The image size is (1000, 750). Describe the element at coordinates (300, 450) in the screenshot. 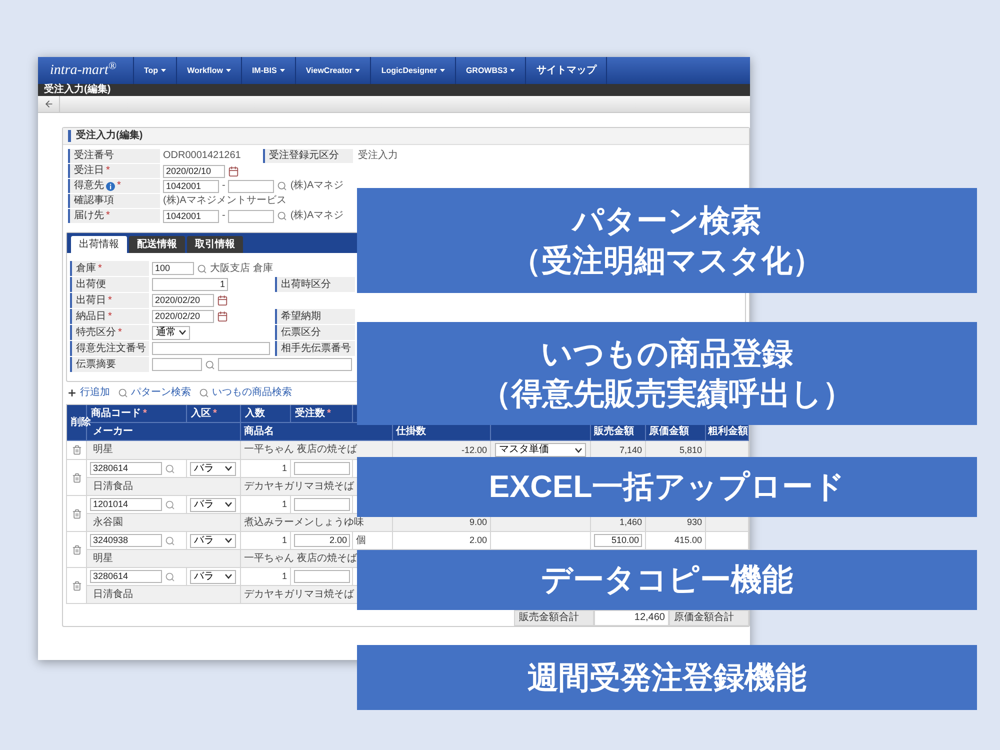

I see `product-name: 一平ちゃん 夜店の焼そば` at that location.